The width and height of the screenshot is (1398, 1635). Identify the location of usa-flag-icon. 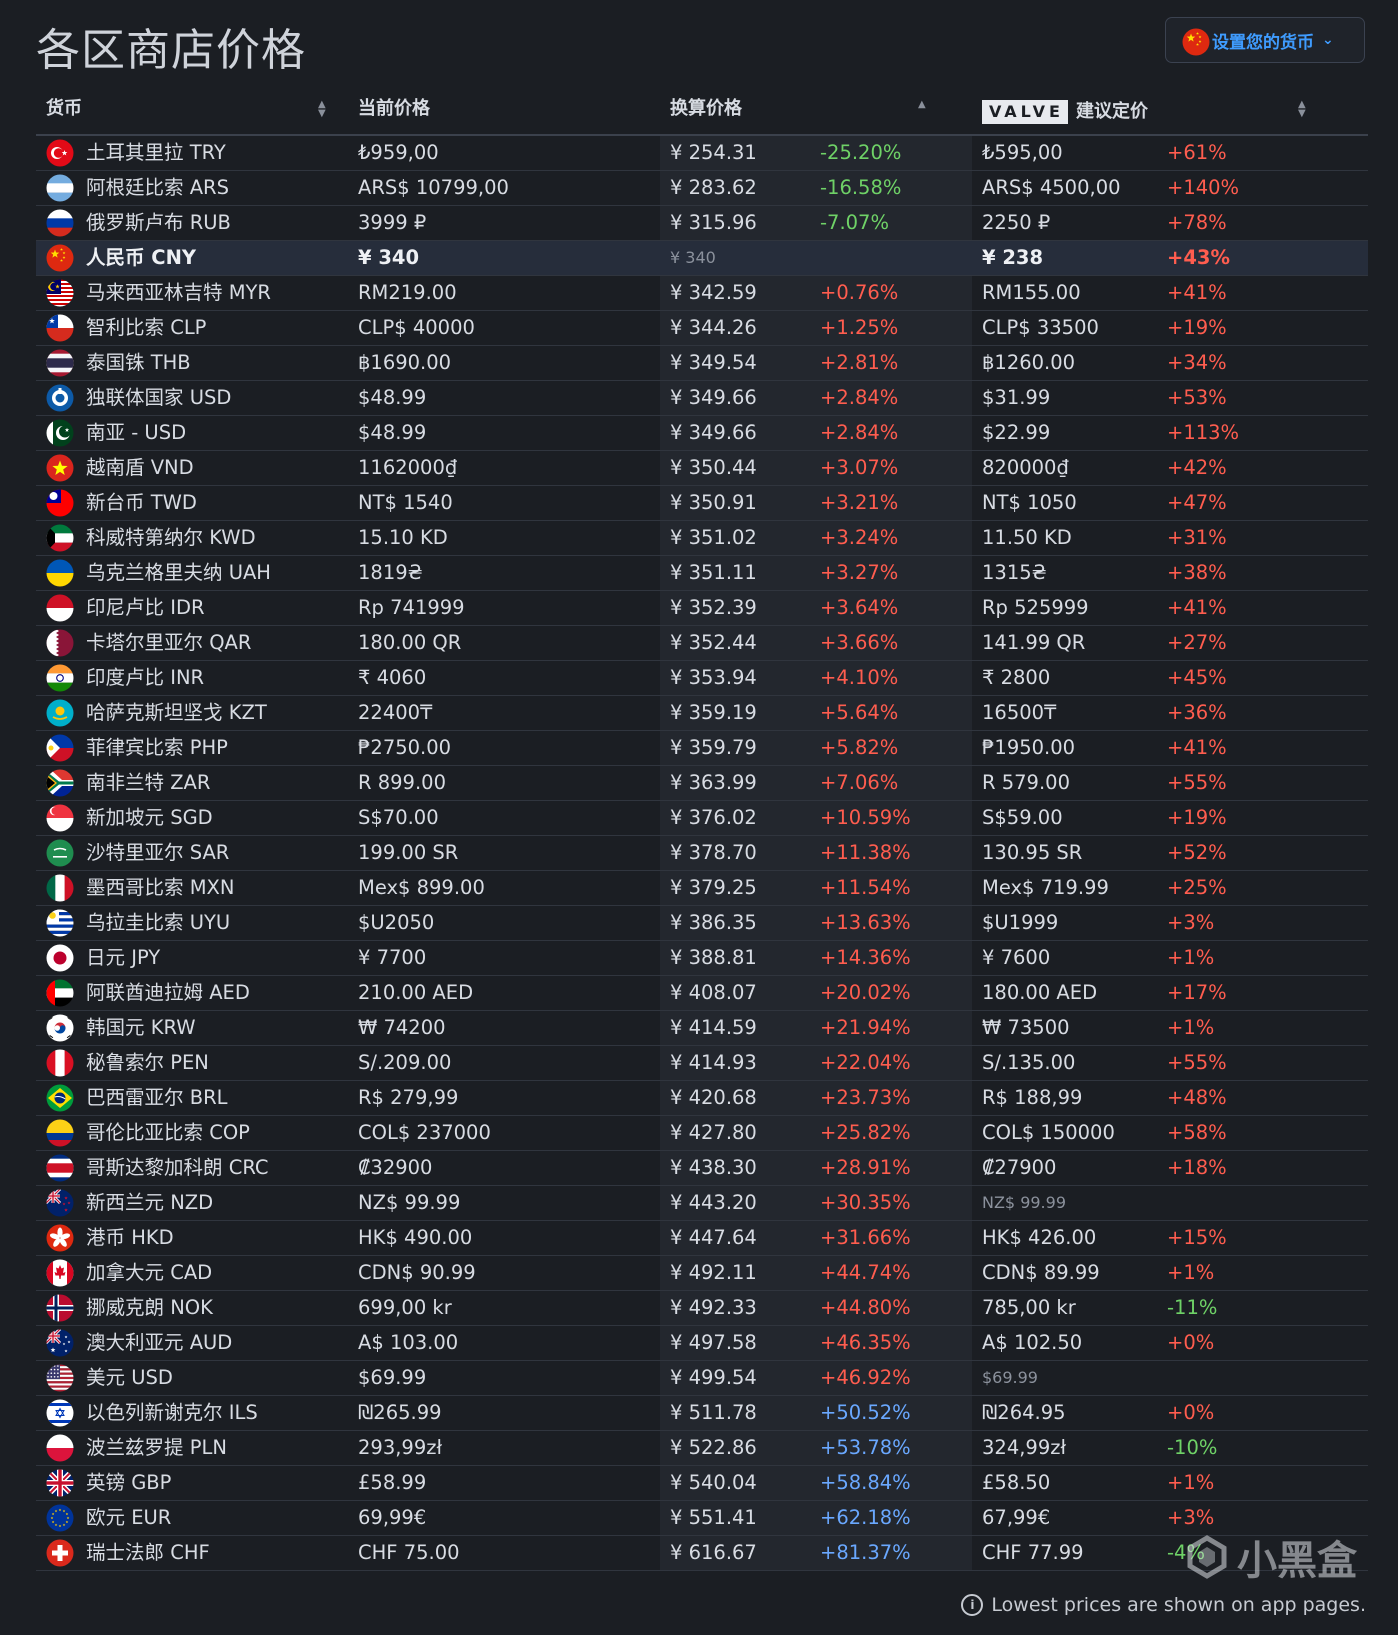
(60, 1378).